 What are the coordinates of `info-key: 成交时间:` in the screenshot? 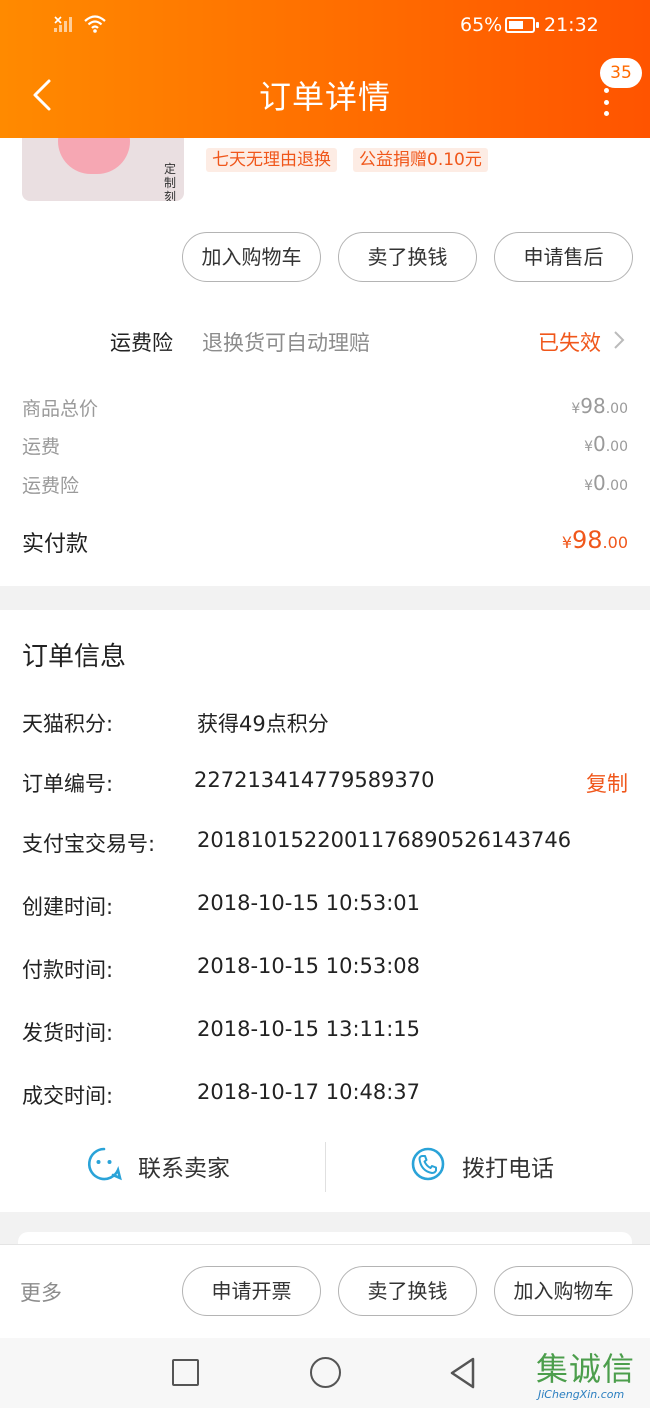 It's located at (68, 1096).